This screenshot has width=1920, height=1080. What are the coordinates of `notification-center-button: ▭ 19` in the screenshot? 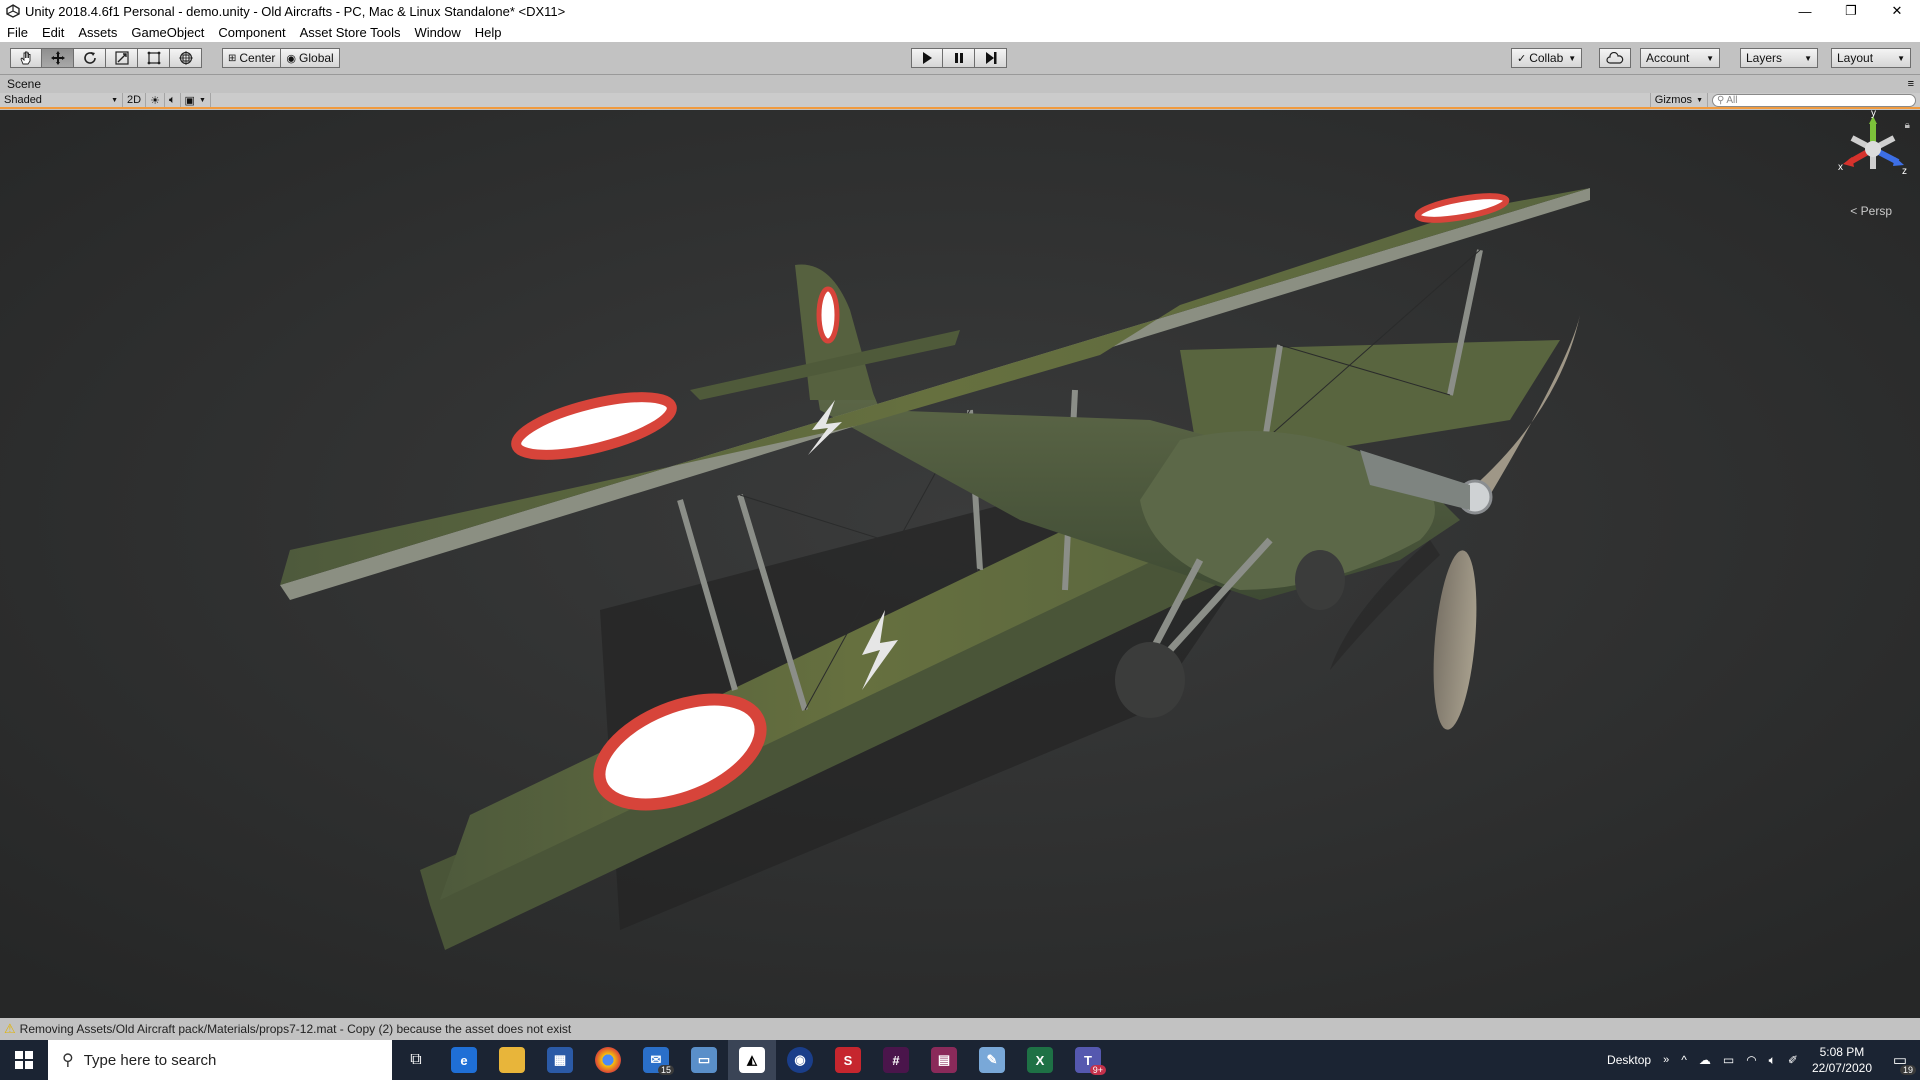 It's located at (1900, 1060).